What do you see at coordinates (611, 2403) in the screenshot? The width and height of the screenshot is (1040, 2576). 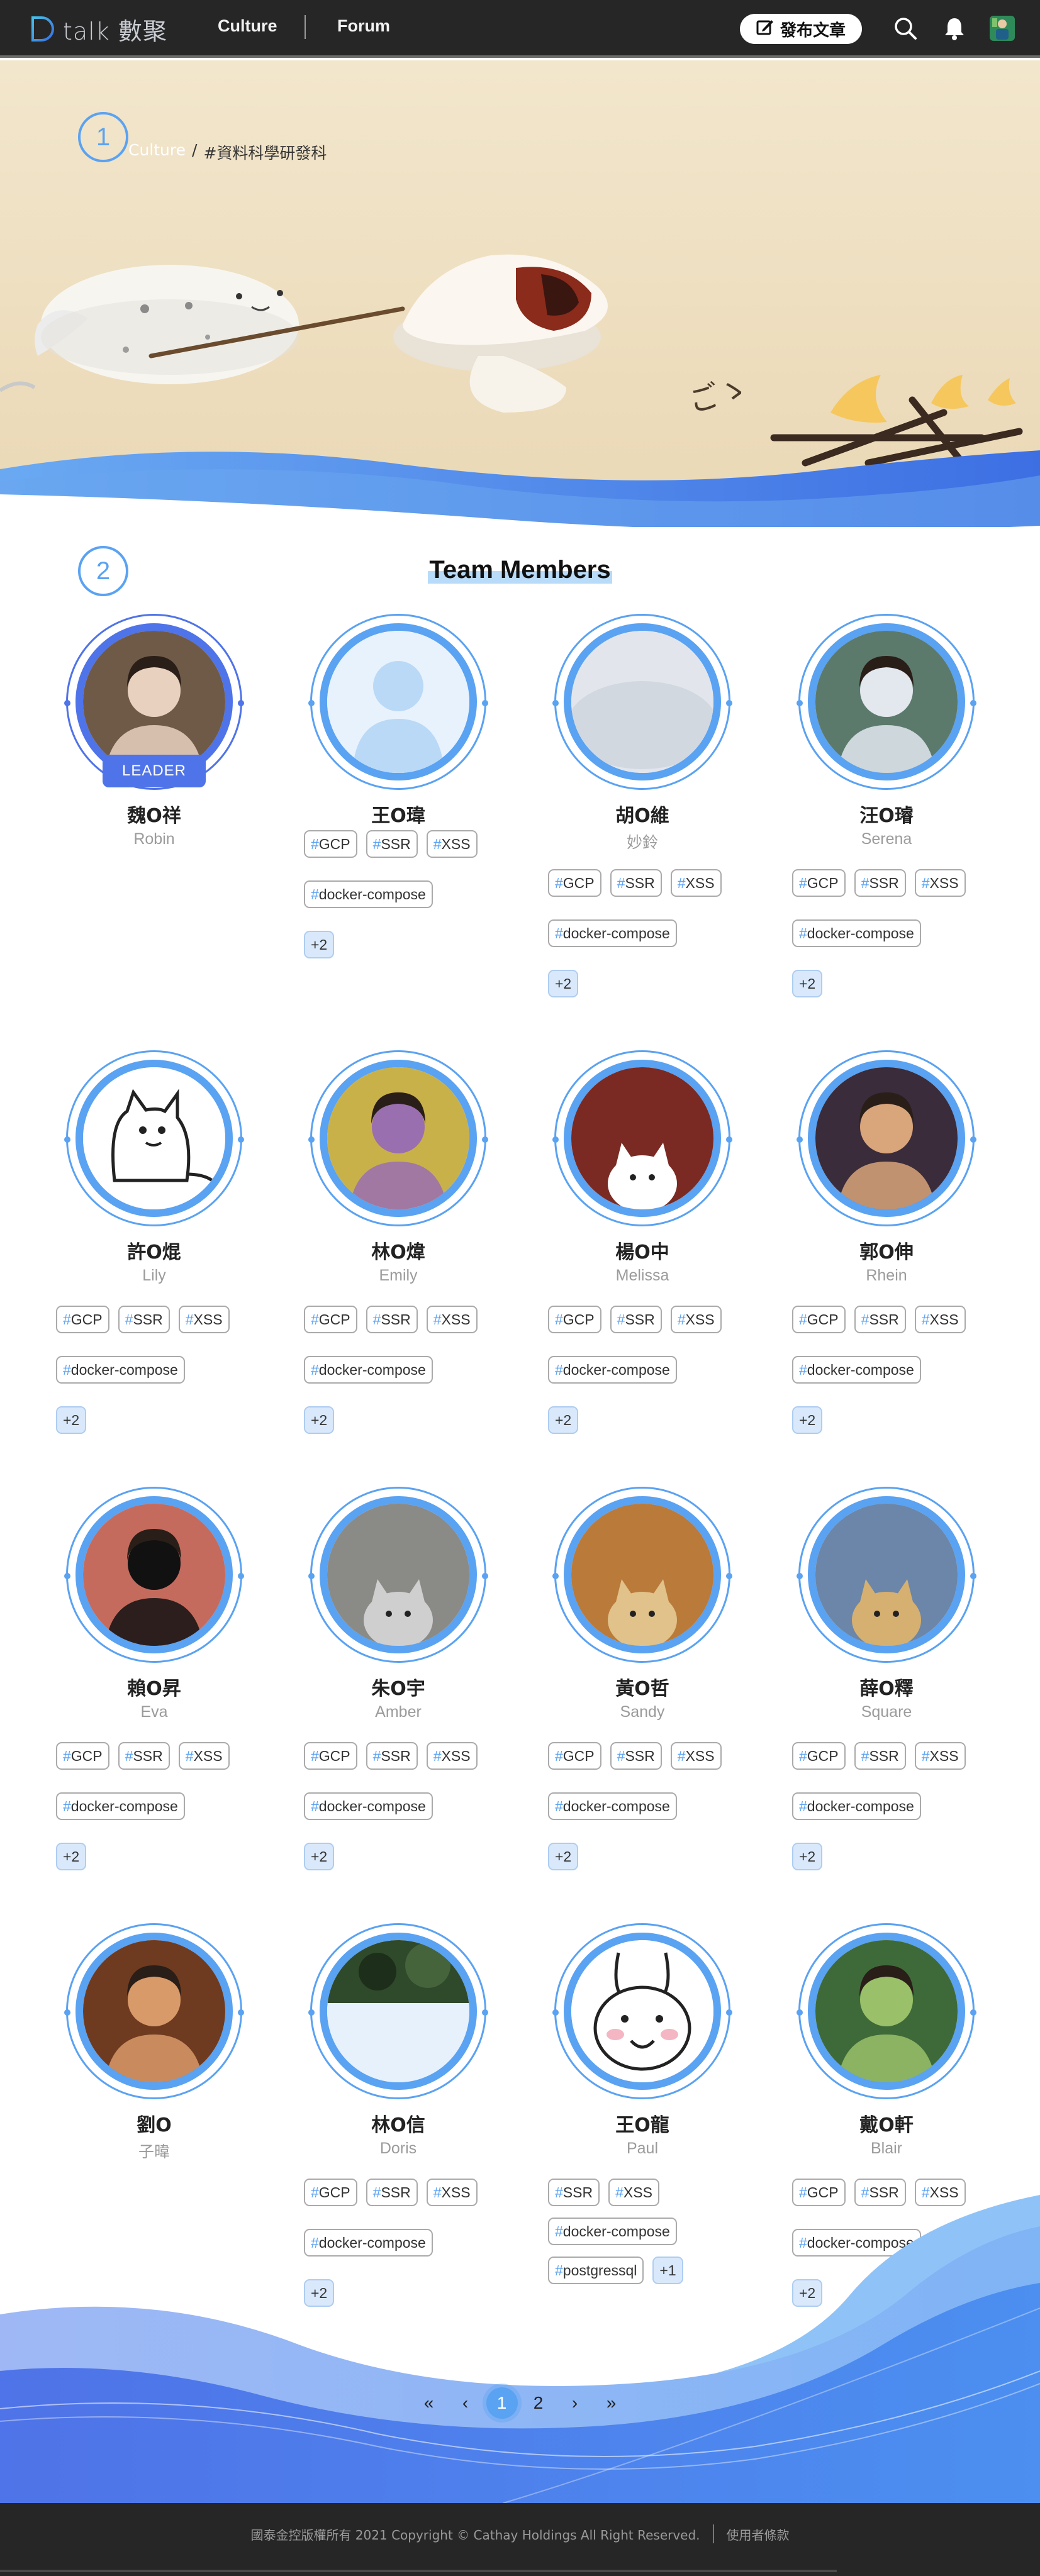 I see `last-page-button: »` at bounding box center [611, 2403].